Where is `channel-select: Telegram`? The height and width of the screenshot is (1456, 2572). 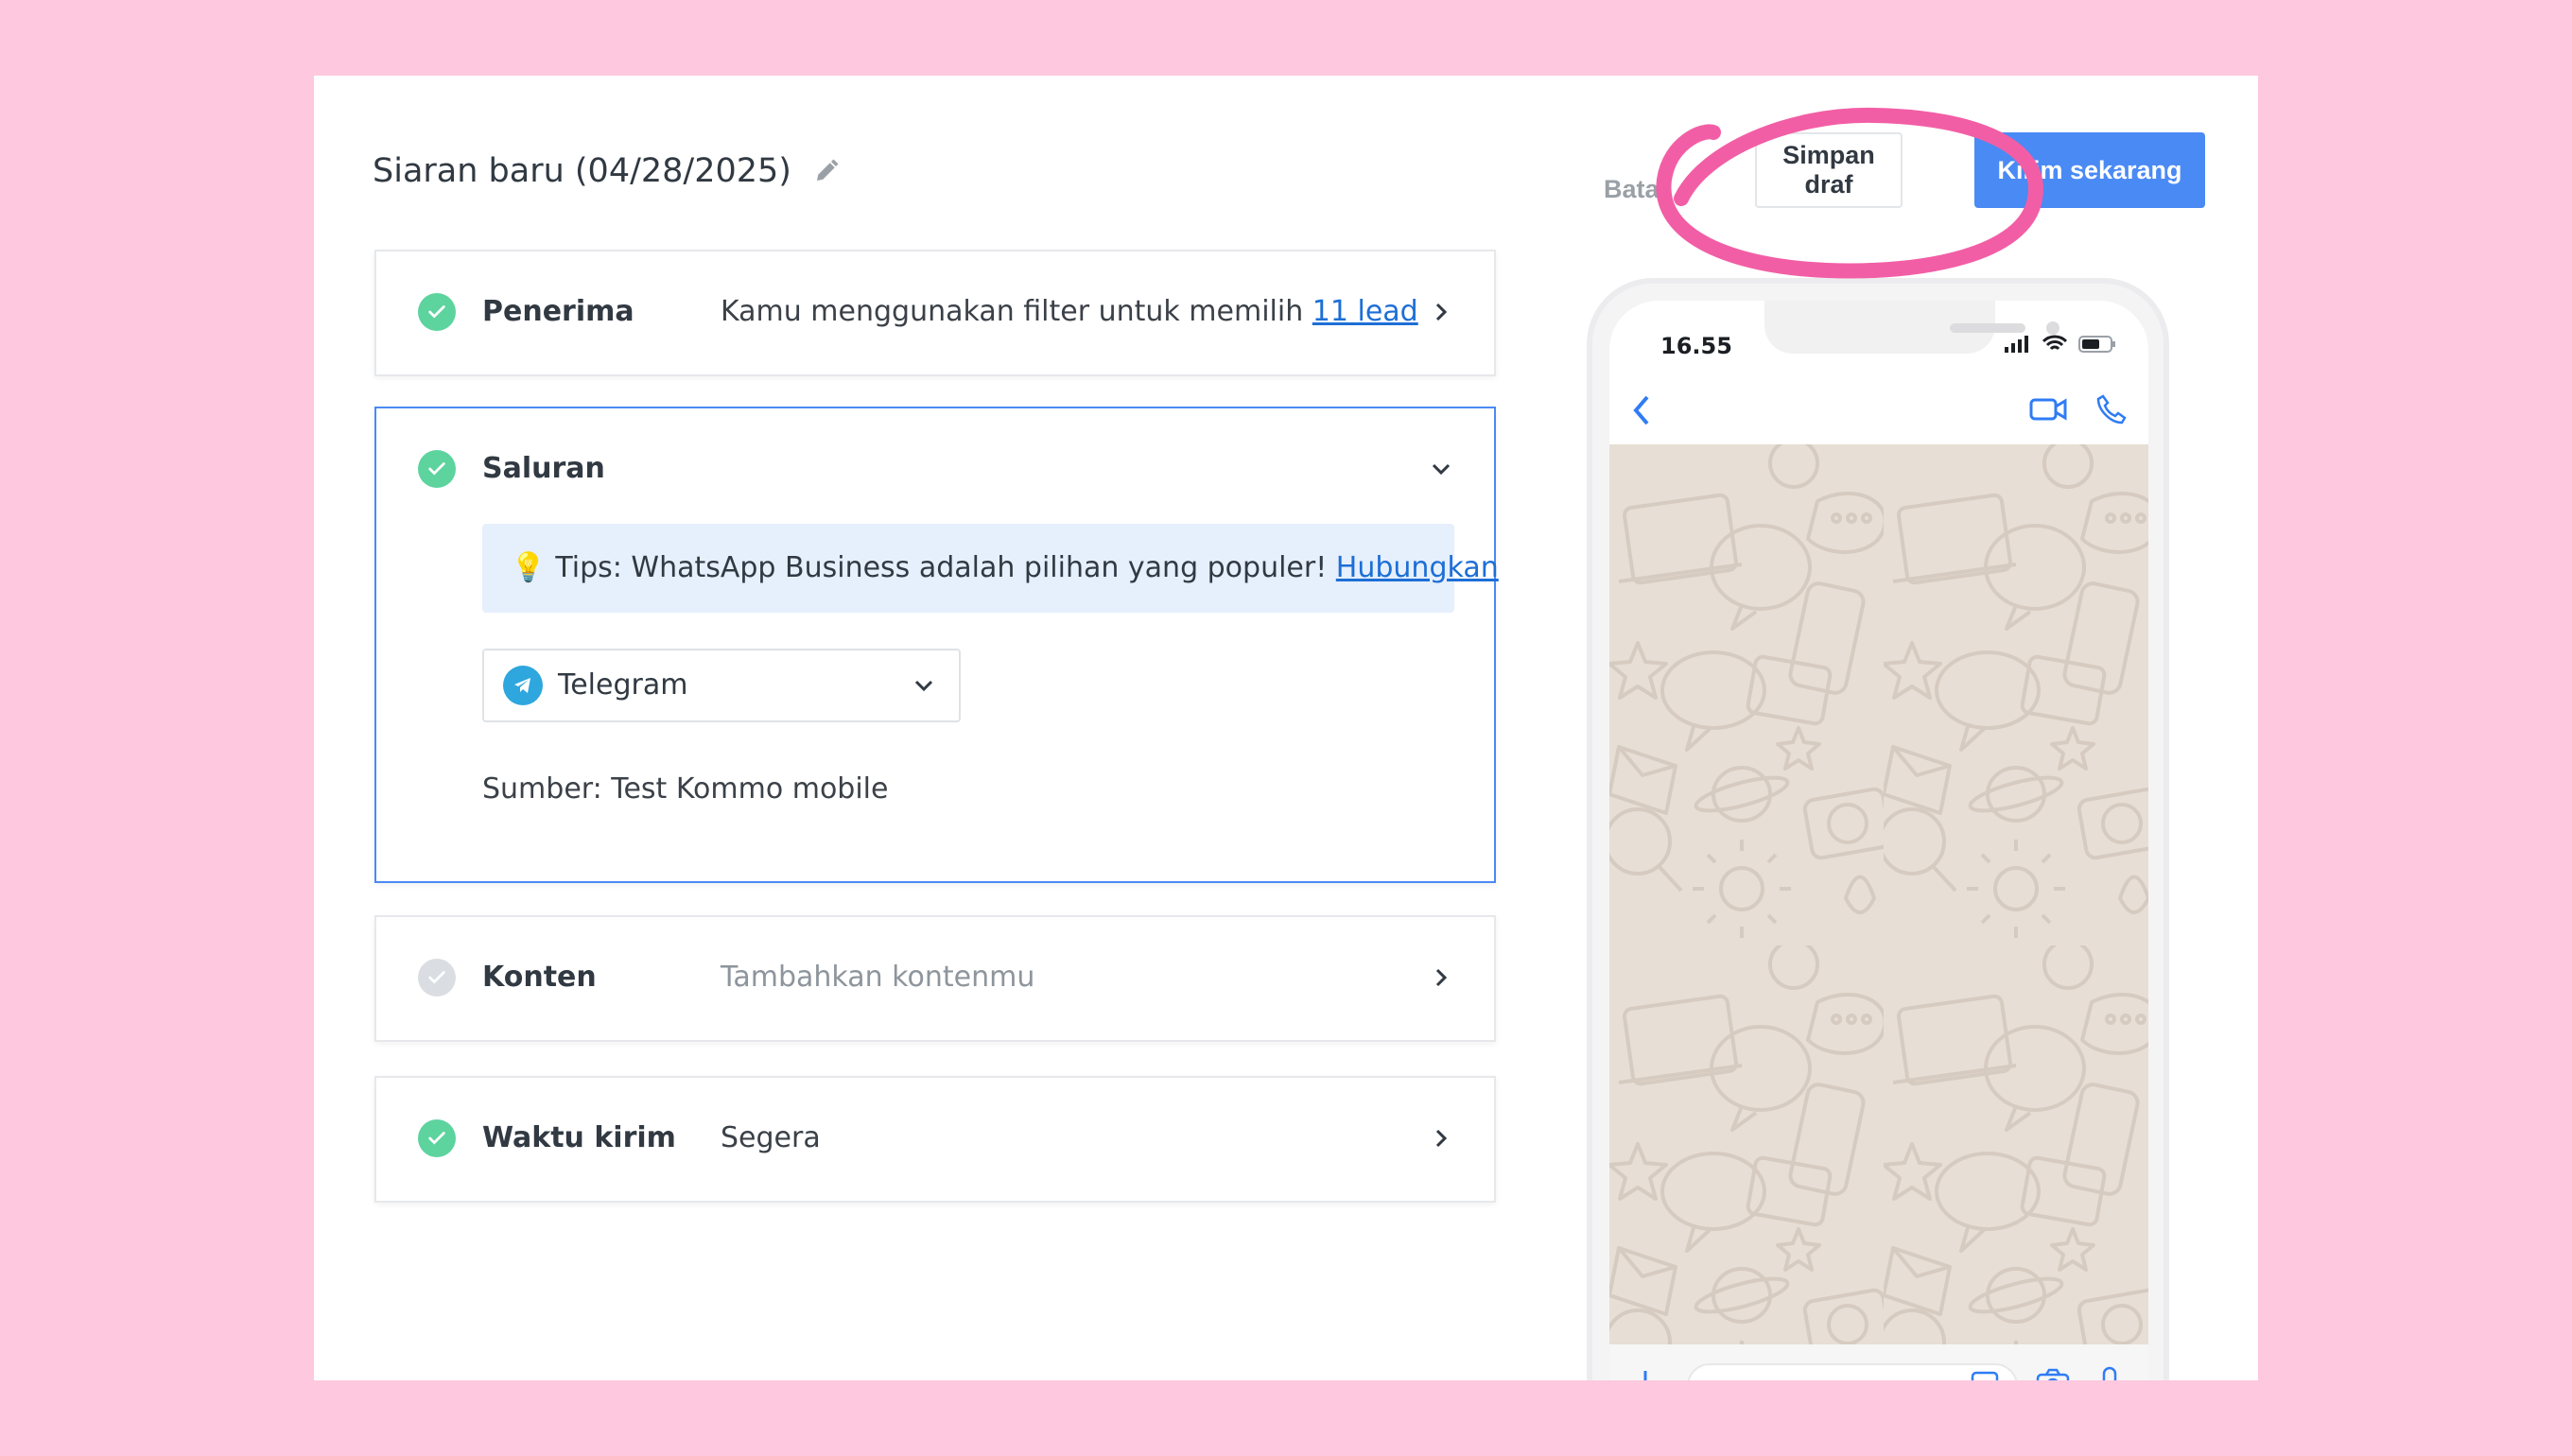
channel-select: Telegram is located at coordinates (721, 685).